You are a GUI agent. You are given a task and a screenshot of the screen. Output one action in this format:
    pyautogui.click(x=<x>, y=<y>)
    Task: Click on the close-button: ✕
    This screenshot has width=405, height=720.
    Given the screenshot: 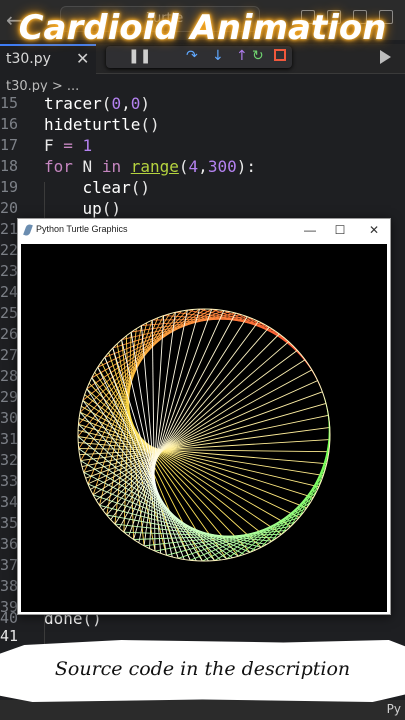 What is the action you would take?
    pyautogui.click(x=374, y=230)
    